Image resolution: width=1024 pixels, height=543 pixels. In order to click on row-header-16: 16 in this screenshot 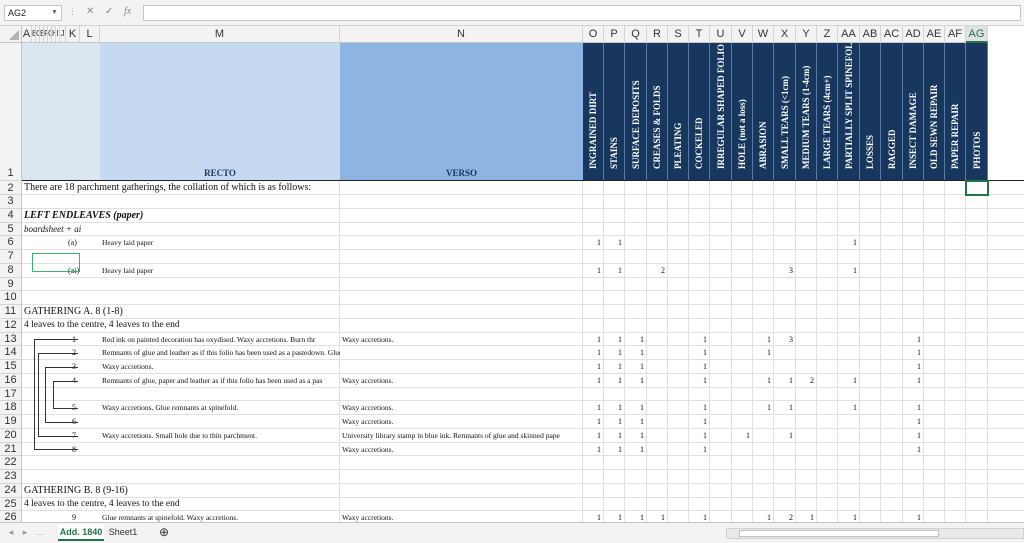, I will do `click(11, 380)`.